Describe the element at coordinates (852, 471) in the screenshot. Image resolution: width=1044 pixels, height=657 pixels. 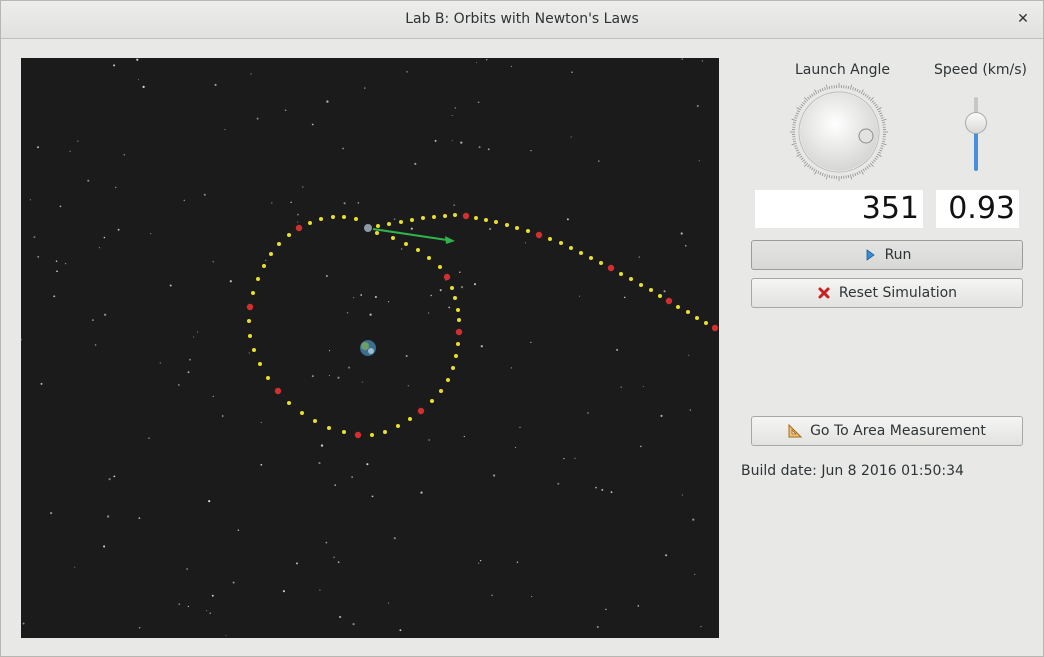
I see `build-date: Build date: Jun 8 2016 01:50:34` at that location.